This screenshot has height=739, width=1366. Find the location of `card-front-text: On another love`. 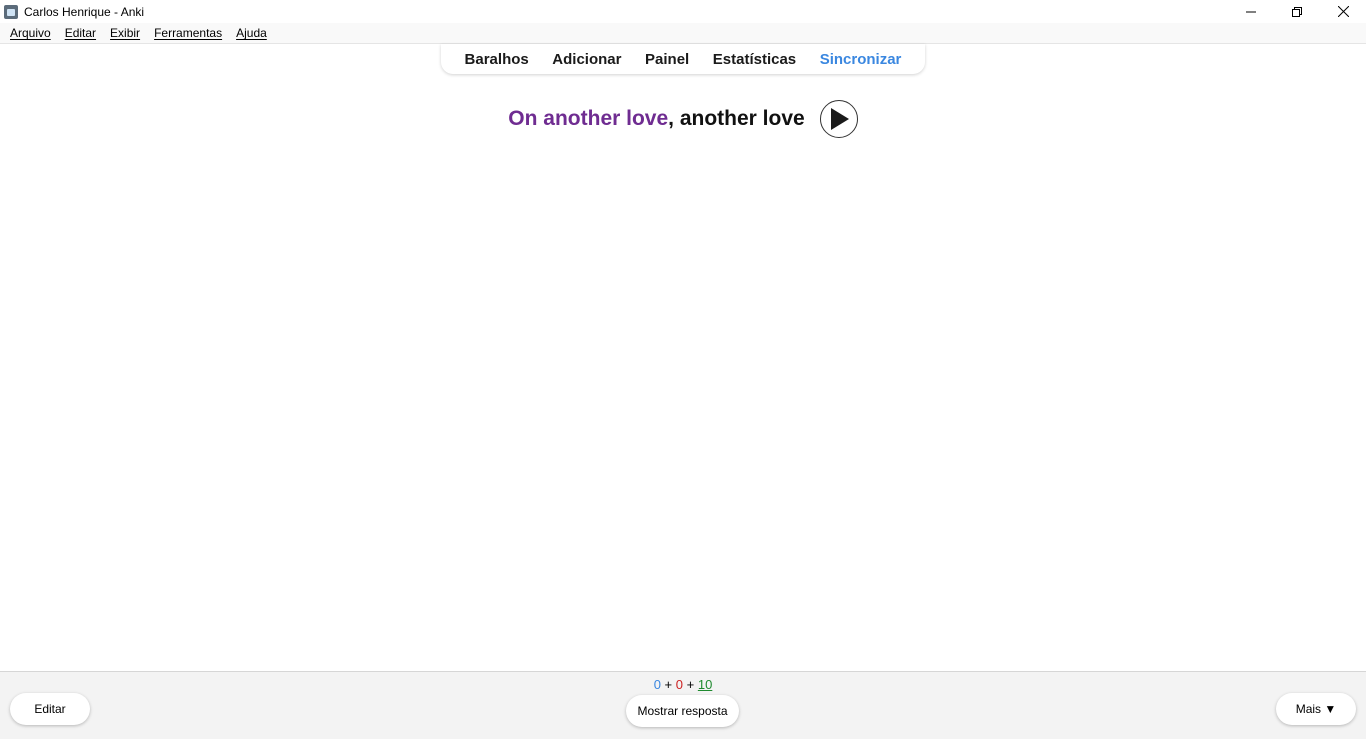

card-front-text: On another love is located at coordinates (588, 118).